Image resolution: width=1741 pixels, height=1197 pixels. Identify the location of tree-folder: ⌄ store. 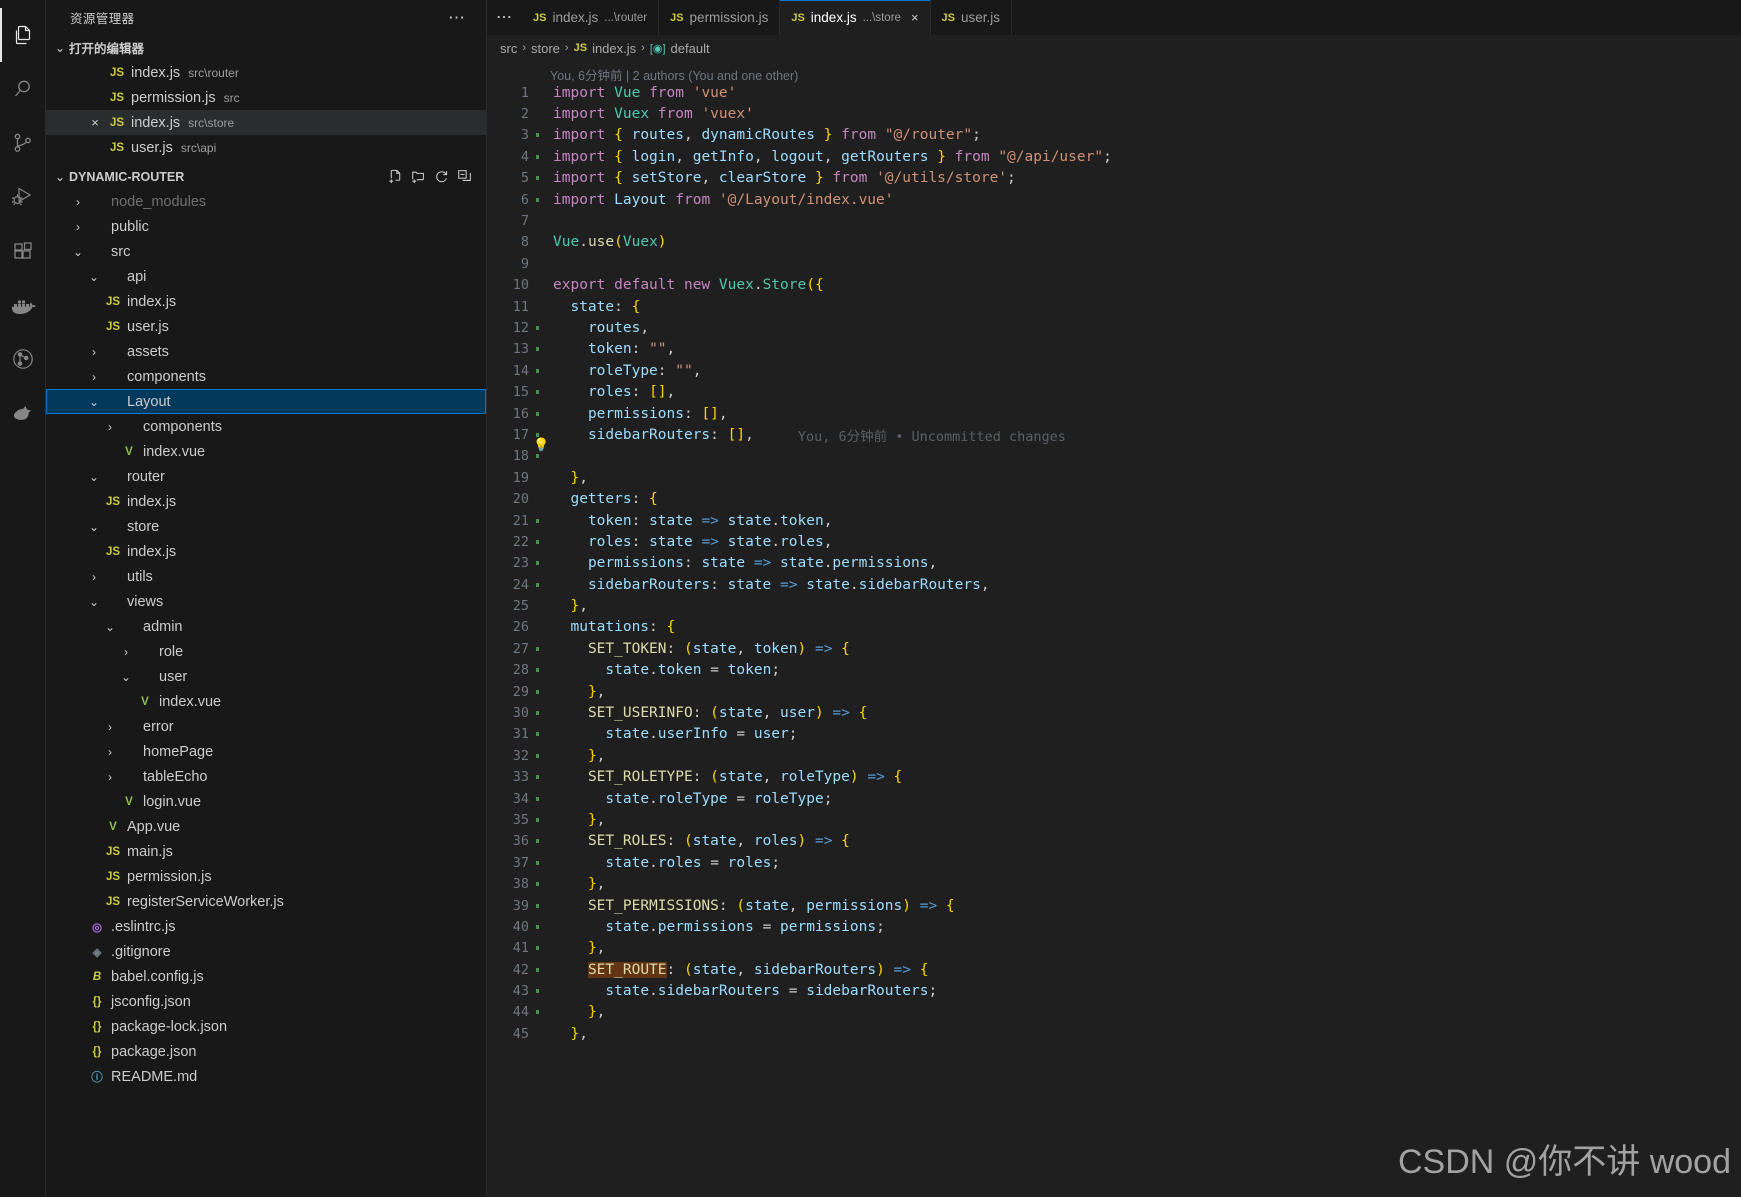
(266, 526).